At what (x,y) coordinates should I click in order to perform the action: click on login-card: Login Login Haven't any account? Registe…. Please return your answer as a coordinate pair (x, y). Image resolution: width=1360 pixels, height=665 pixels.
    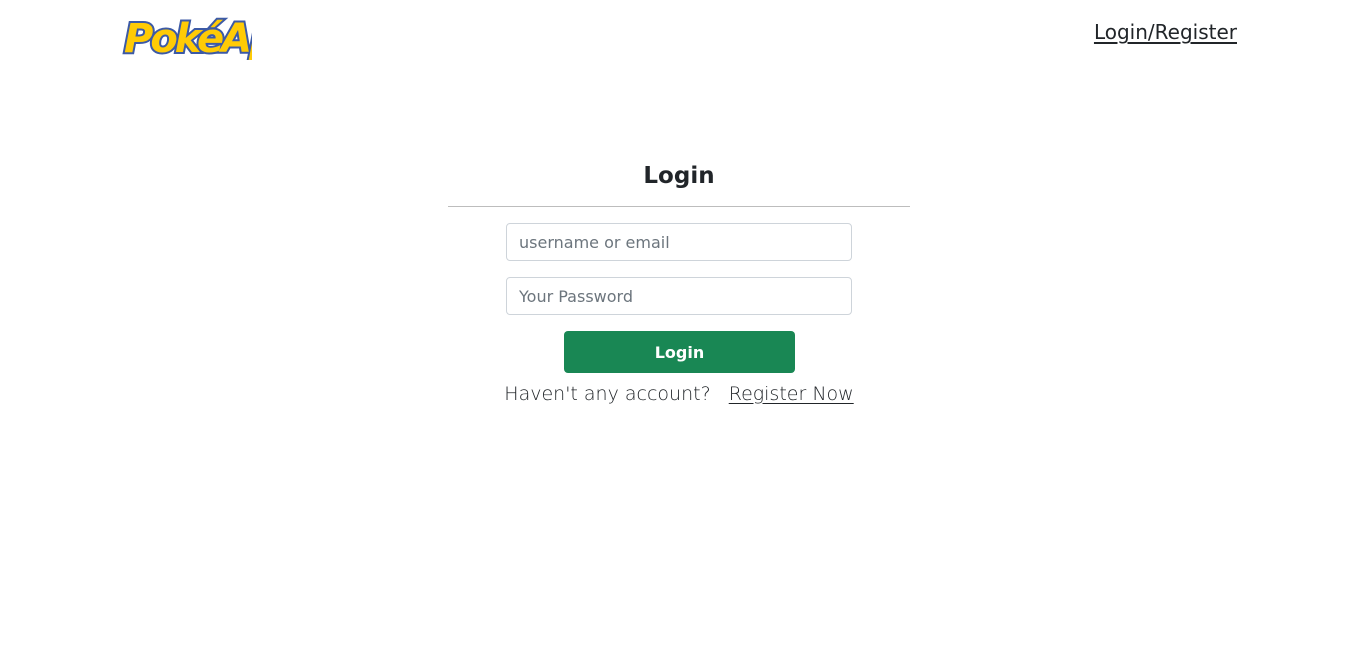
    Looking at the image, I should click on (679, 277).